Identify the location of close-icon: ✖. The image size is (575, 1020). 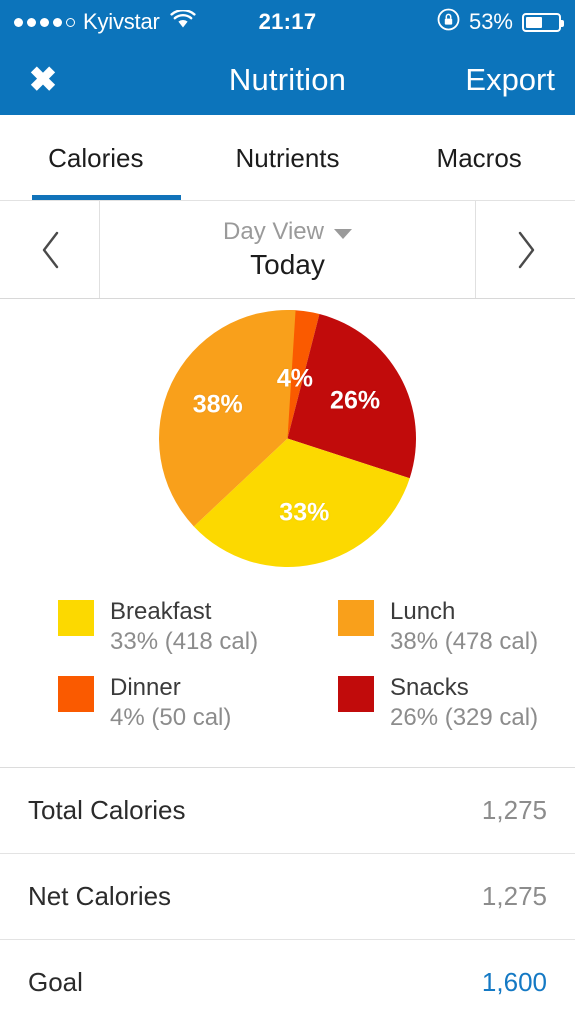
(43, 80).